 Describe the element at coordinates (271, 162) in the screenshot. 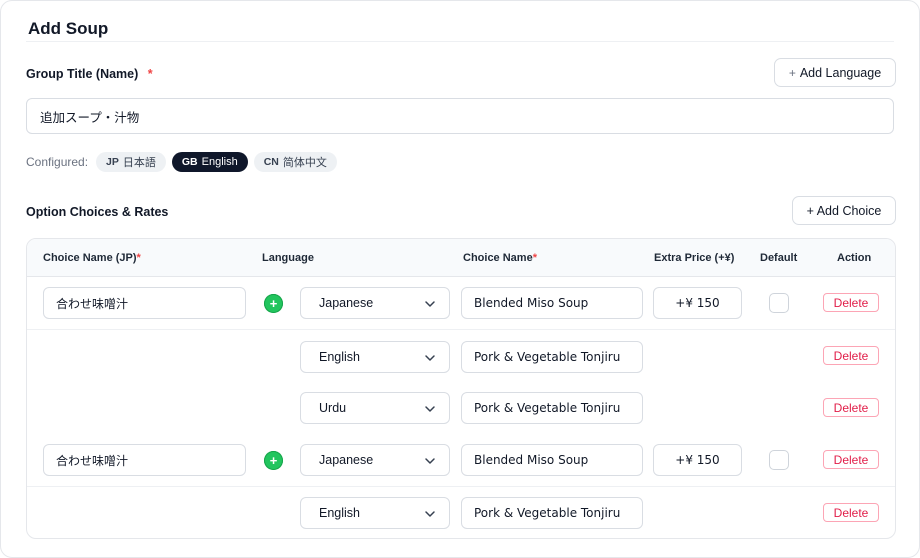

I see `chip-code: CN` at that location.